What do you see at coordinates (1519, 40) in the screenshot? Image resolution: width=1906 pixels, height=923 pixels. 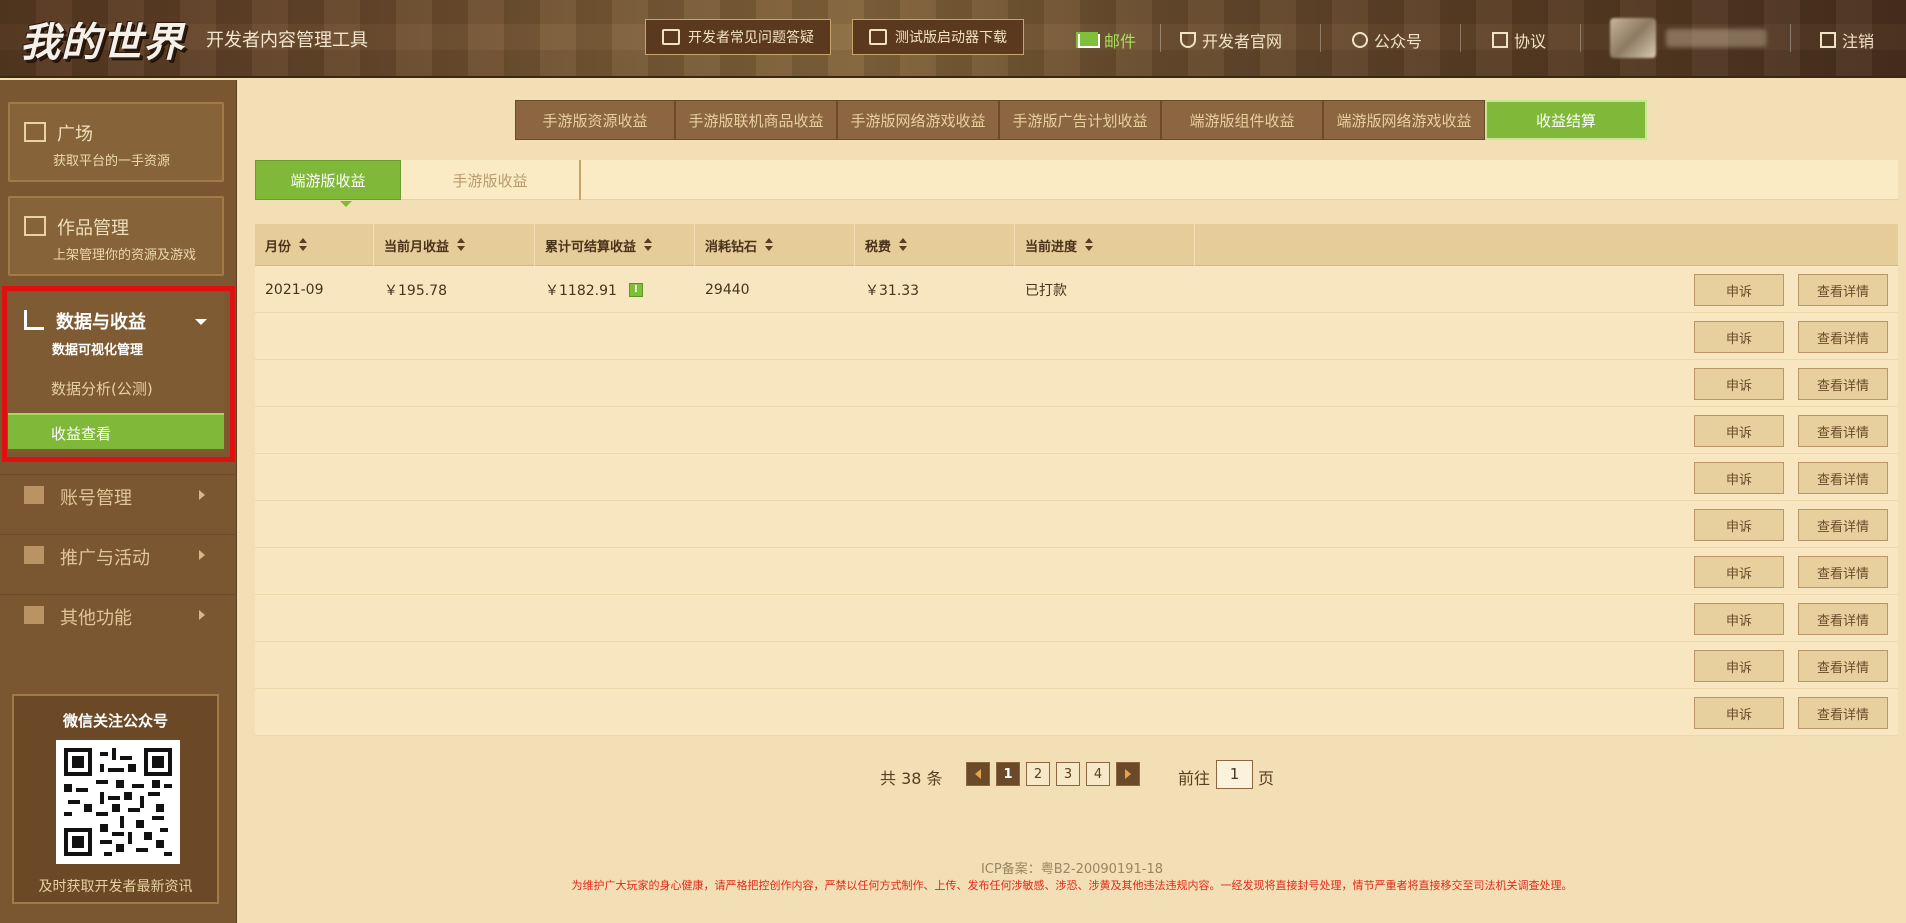 I see `agreement-link: 协议` at bounding box center [1519, 40].